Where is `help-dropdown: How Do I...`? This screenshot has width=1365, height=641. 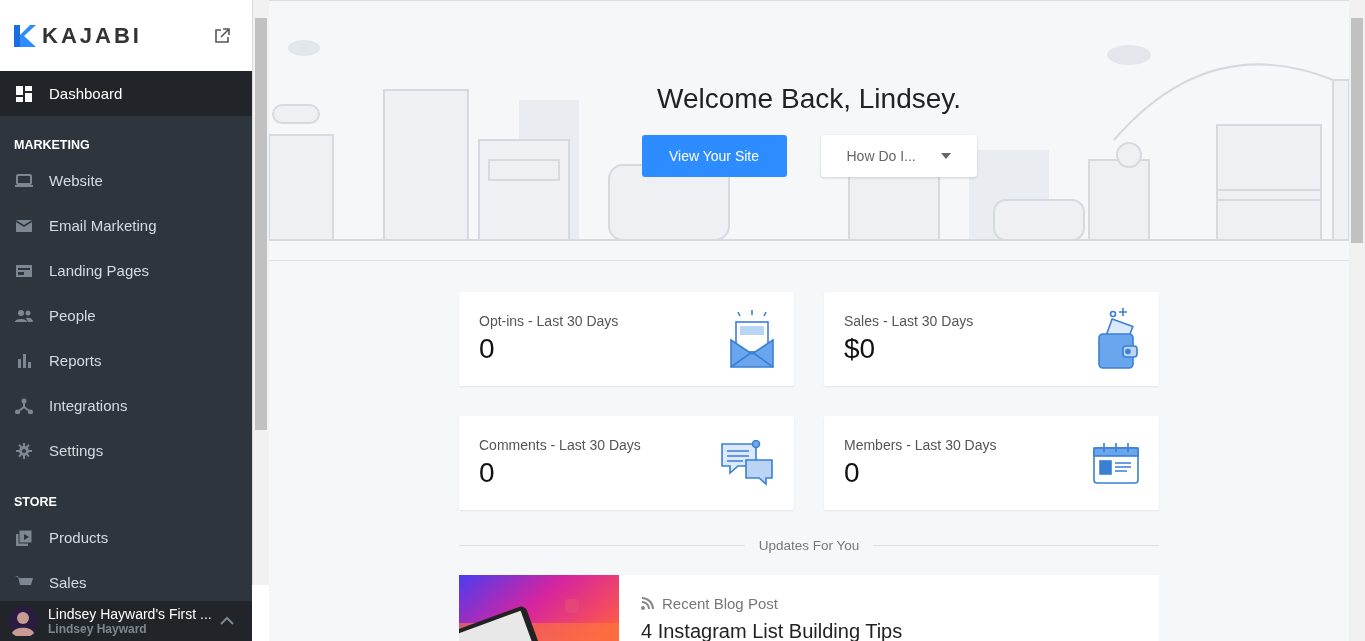 help-dropdown: How Do I... is located at coordinates (898, 156).